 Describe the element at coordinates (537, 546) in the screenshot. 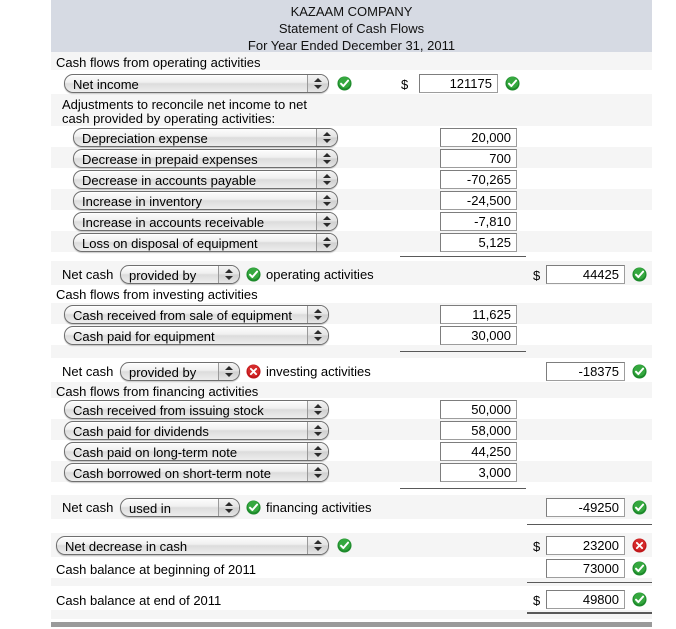

I see `net-change-currency-symbol: $` at that location.